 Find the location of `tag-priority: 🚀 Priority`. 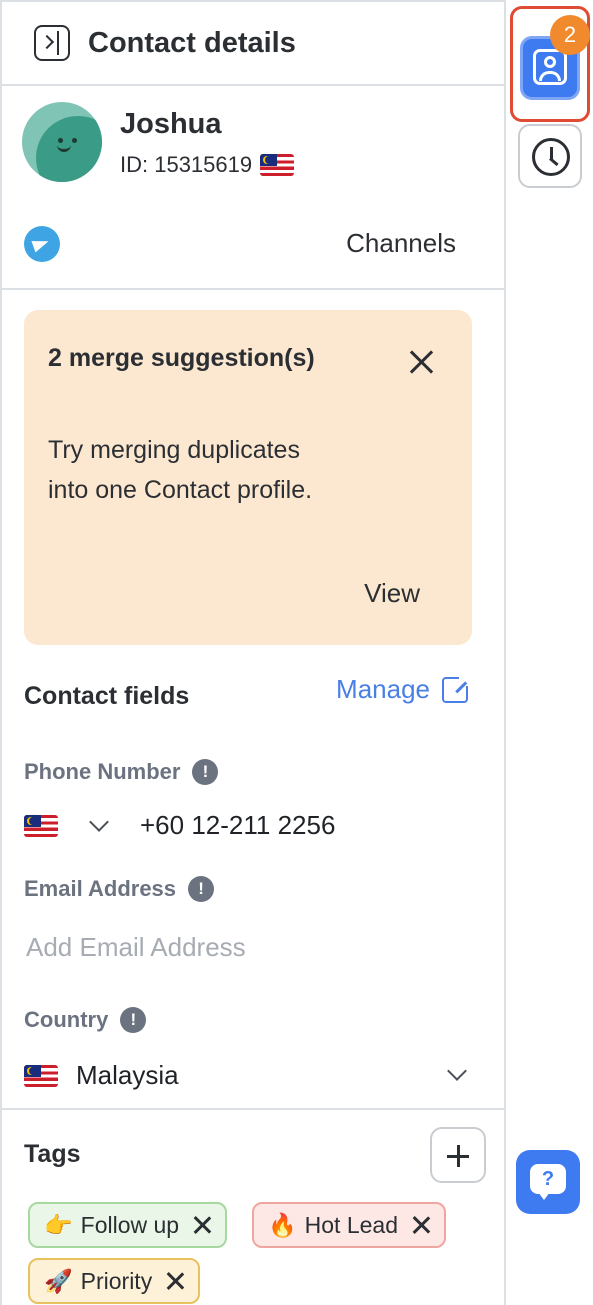

tag-priority: 🚀 Priority is located at coordinates (114, 1281).